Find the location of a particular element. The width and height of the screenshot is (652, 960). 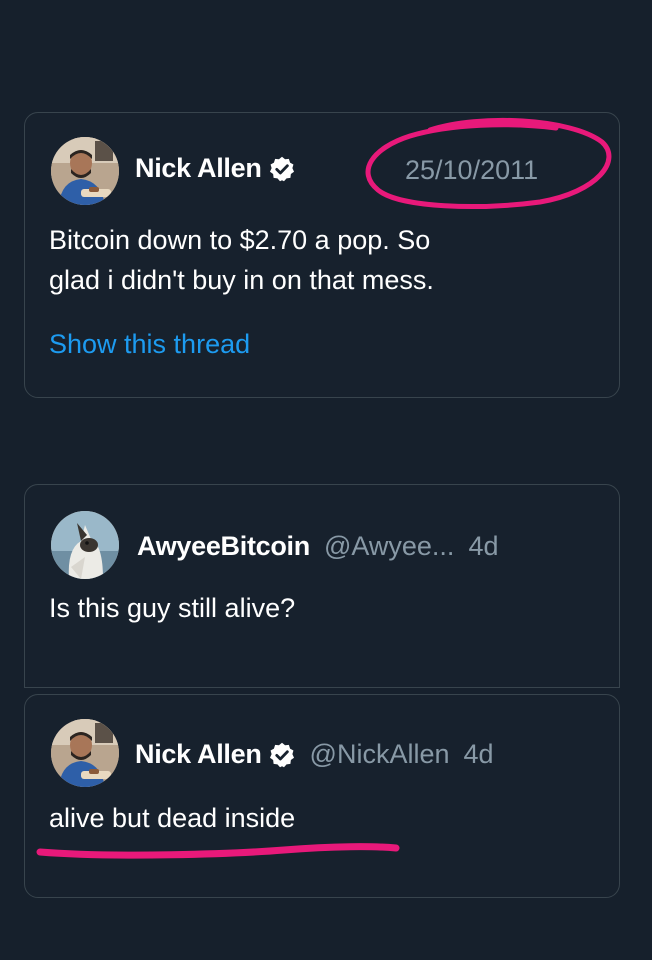

tweet-text-line-1: Bitcoin down to $2.70 a pop. So is located at coordinates (240, 240).